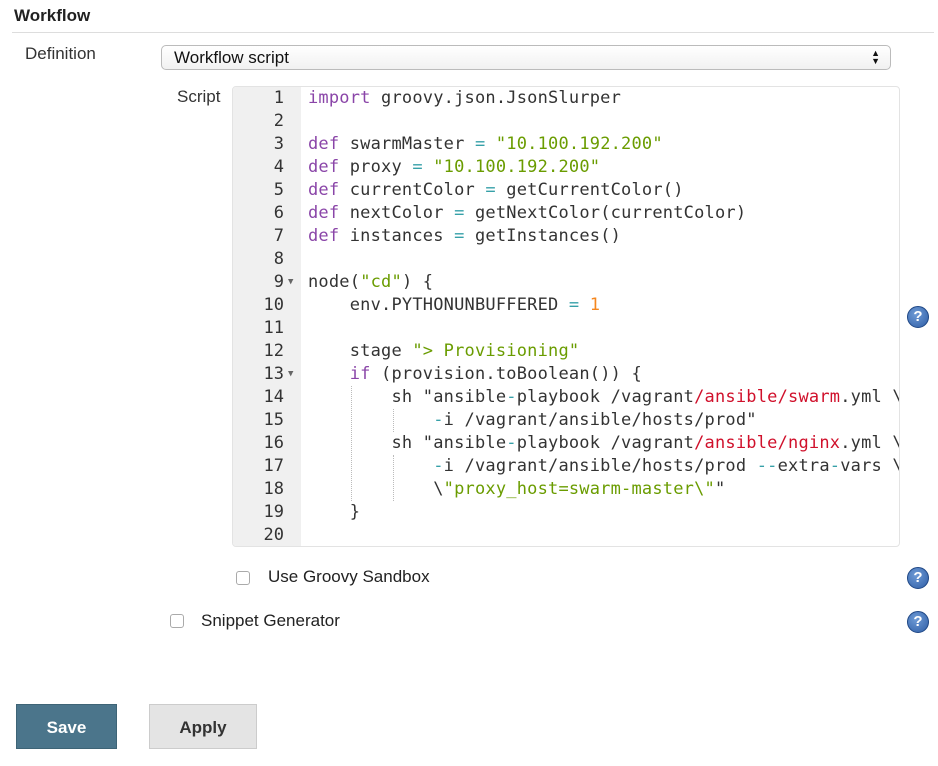  Describe the element at coordinates (595, 305) in the screenshot. I see `code-token: 1` at that location.